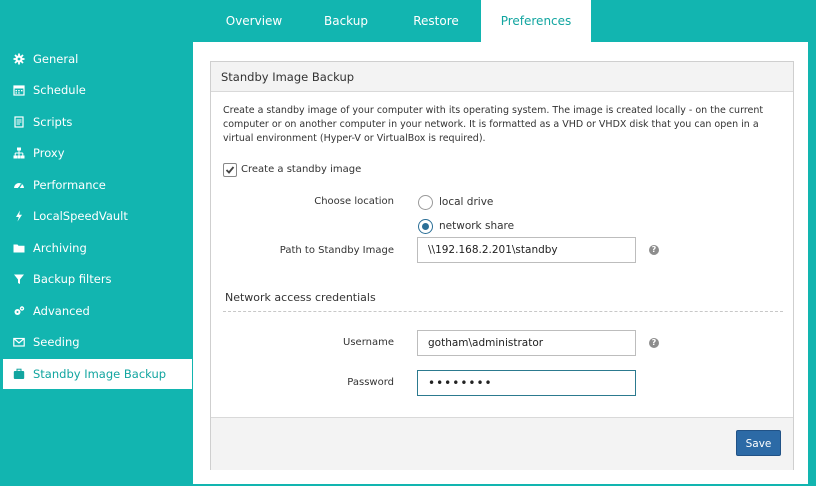 This screenshot has width=816, height=486. I want to click on sidebar-item-label: Schedule, so click(59, 90).